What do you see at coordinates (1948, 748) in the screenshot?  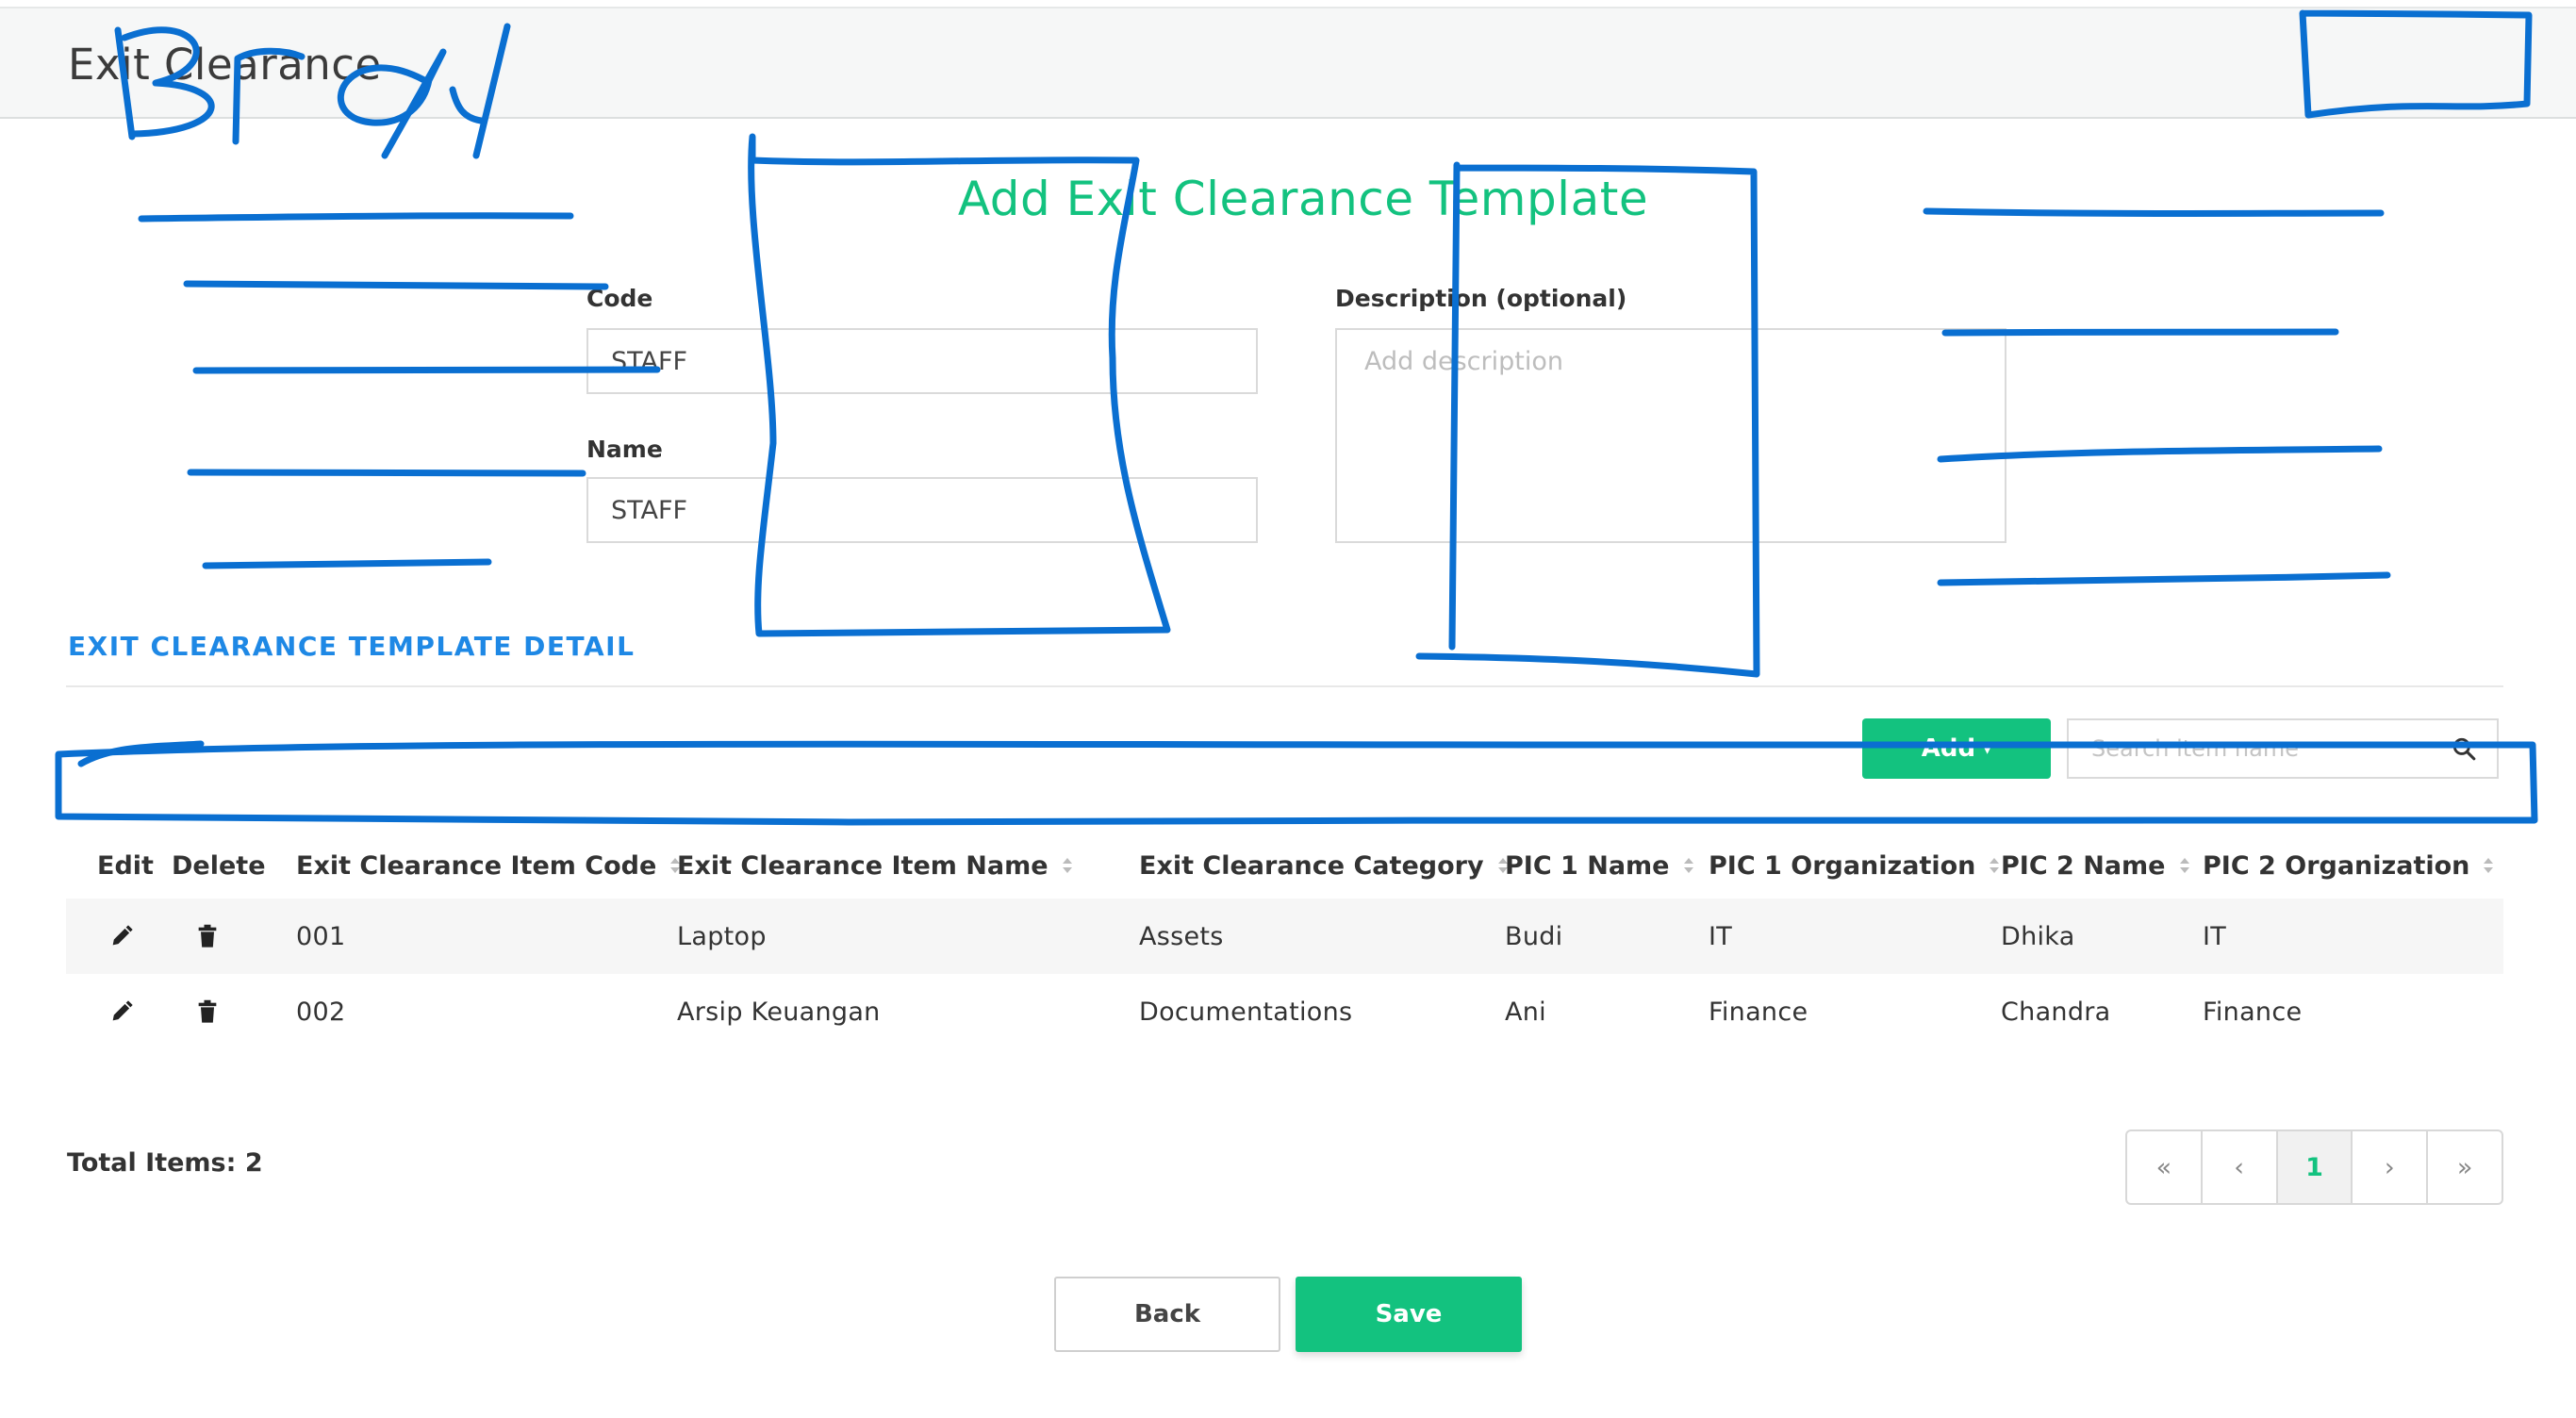 I see `add-button-label: Add` at bounding box center [1948, 748].